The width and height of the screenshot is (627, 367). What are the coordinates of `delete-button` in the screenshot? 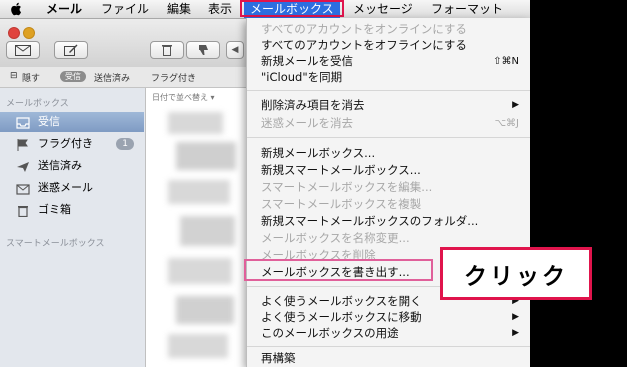 It's located at (167, 50).